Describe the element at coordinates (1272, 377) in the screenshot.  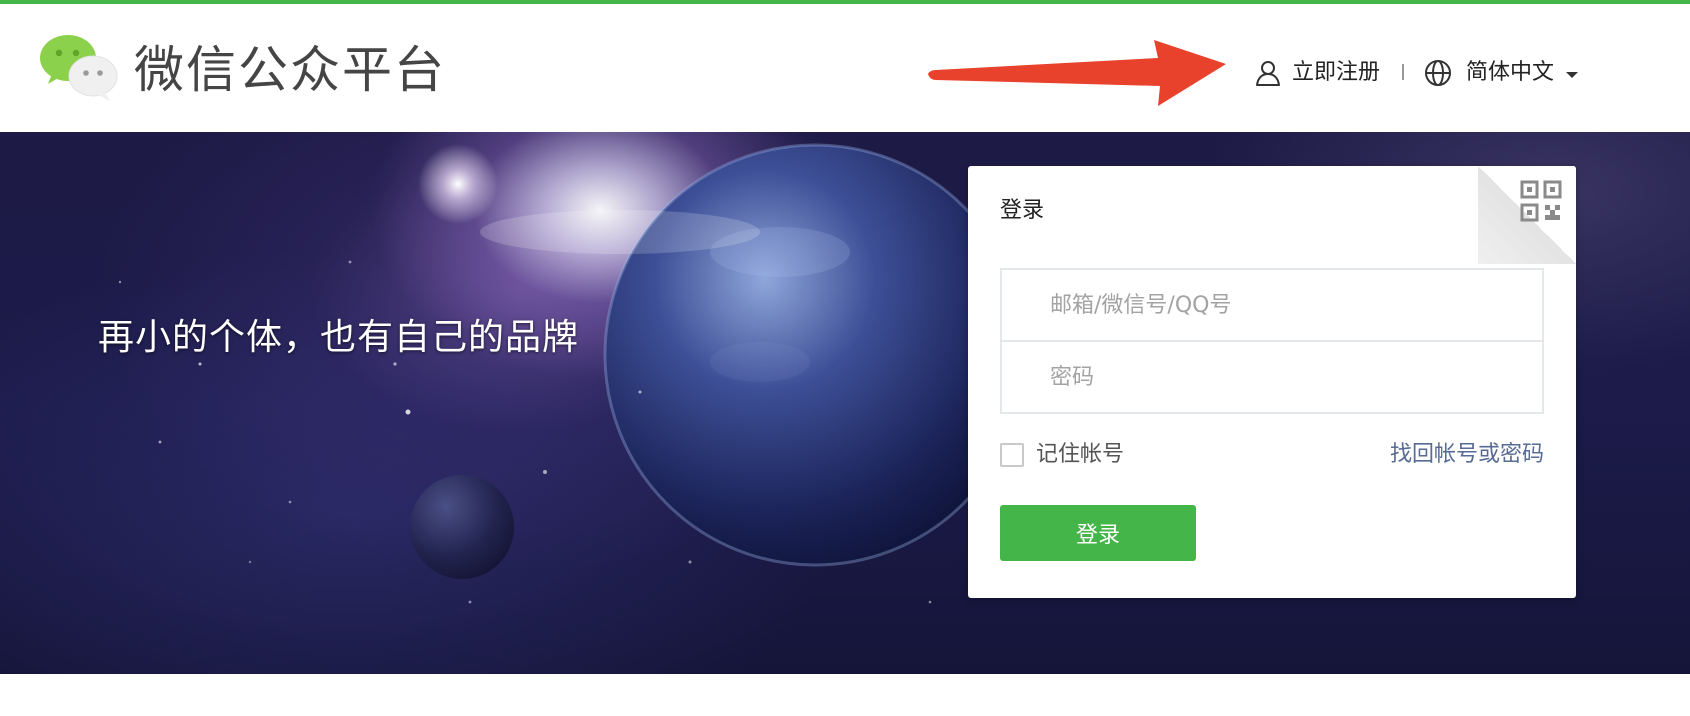
I see `password-input` at that location.